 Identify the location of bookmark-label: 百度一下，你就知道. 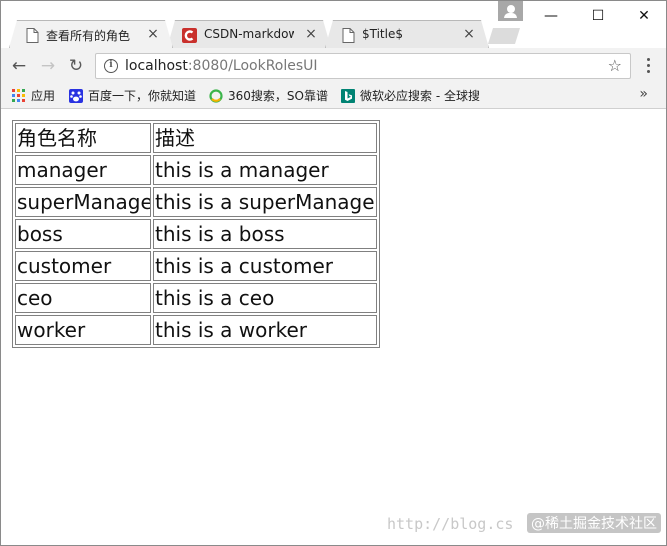
(142, 96).